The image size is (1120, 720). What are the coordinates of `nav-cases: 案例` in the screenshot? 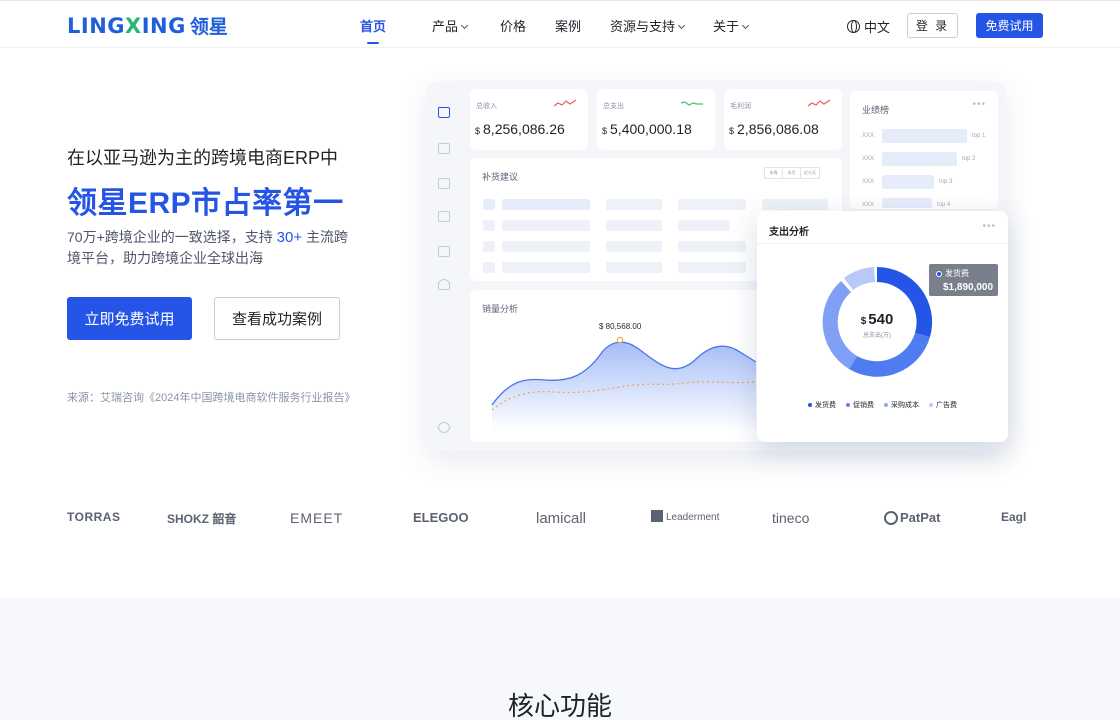 It's located at (568, 25).